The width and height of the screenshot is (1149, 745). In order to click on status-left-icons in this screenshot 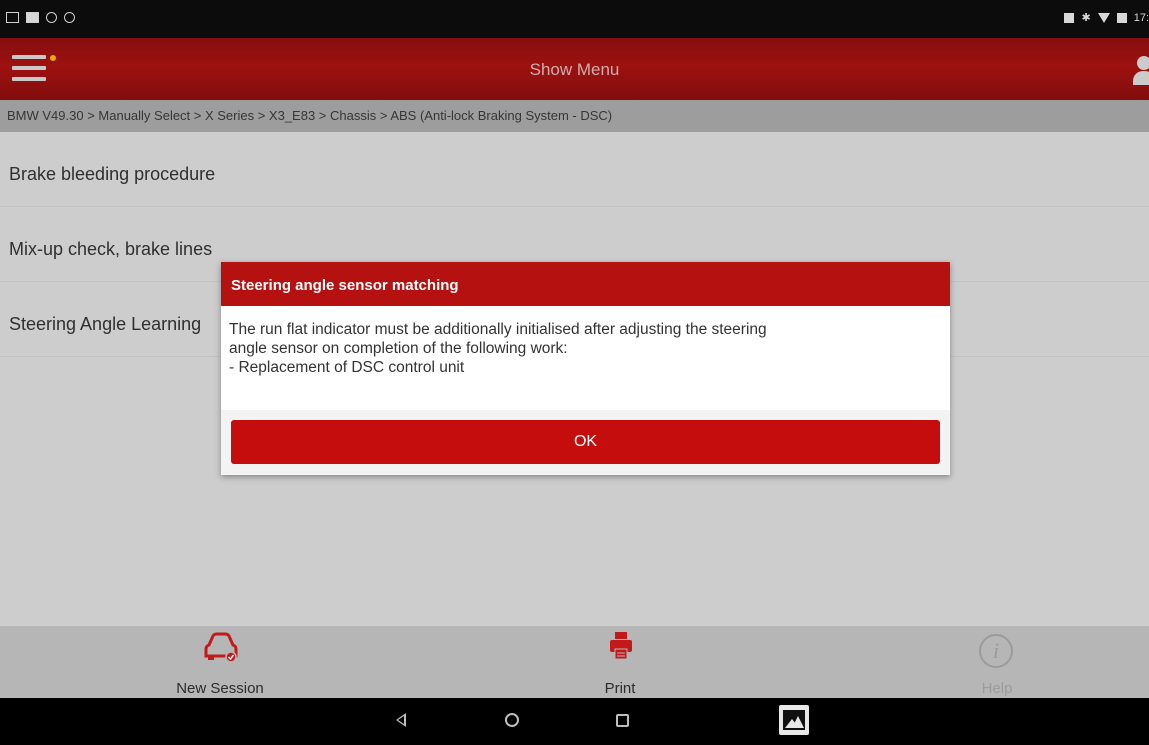, I will do `click(40, 17)`.